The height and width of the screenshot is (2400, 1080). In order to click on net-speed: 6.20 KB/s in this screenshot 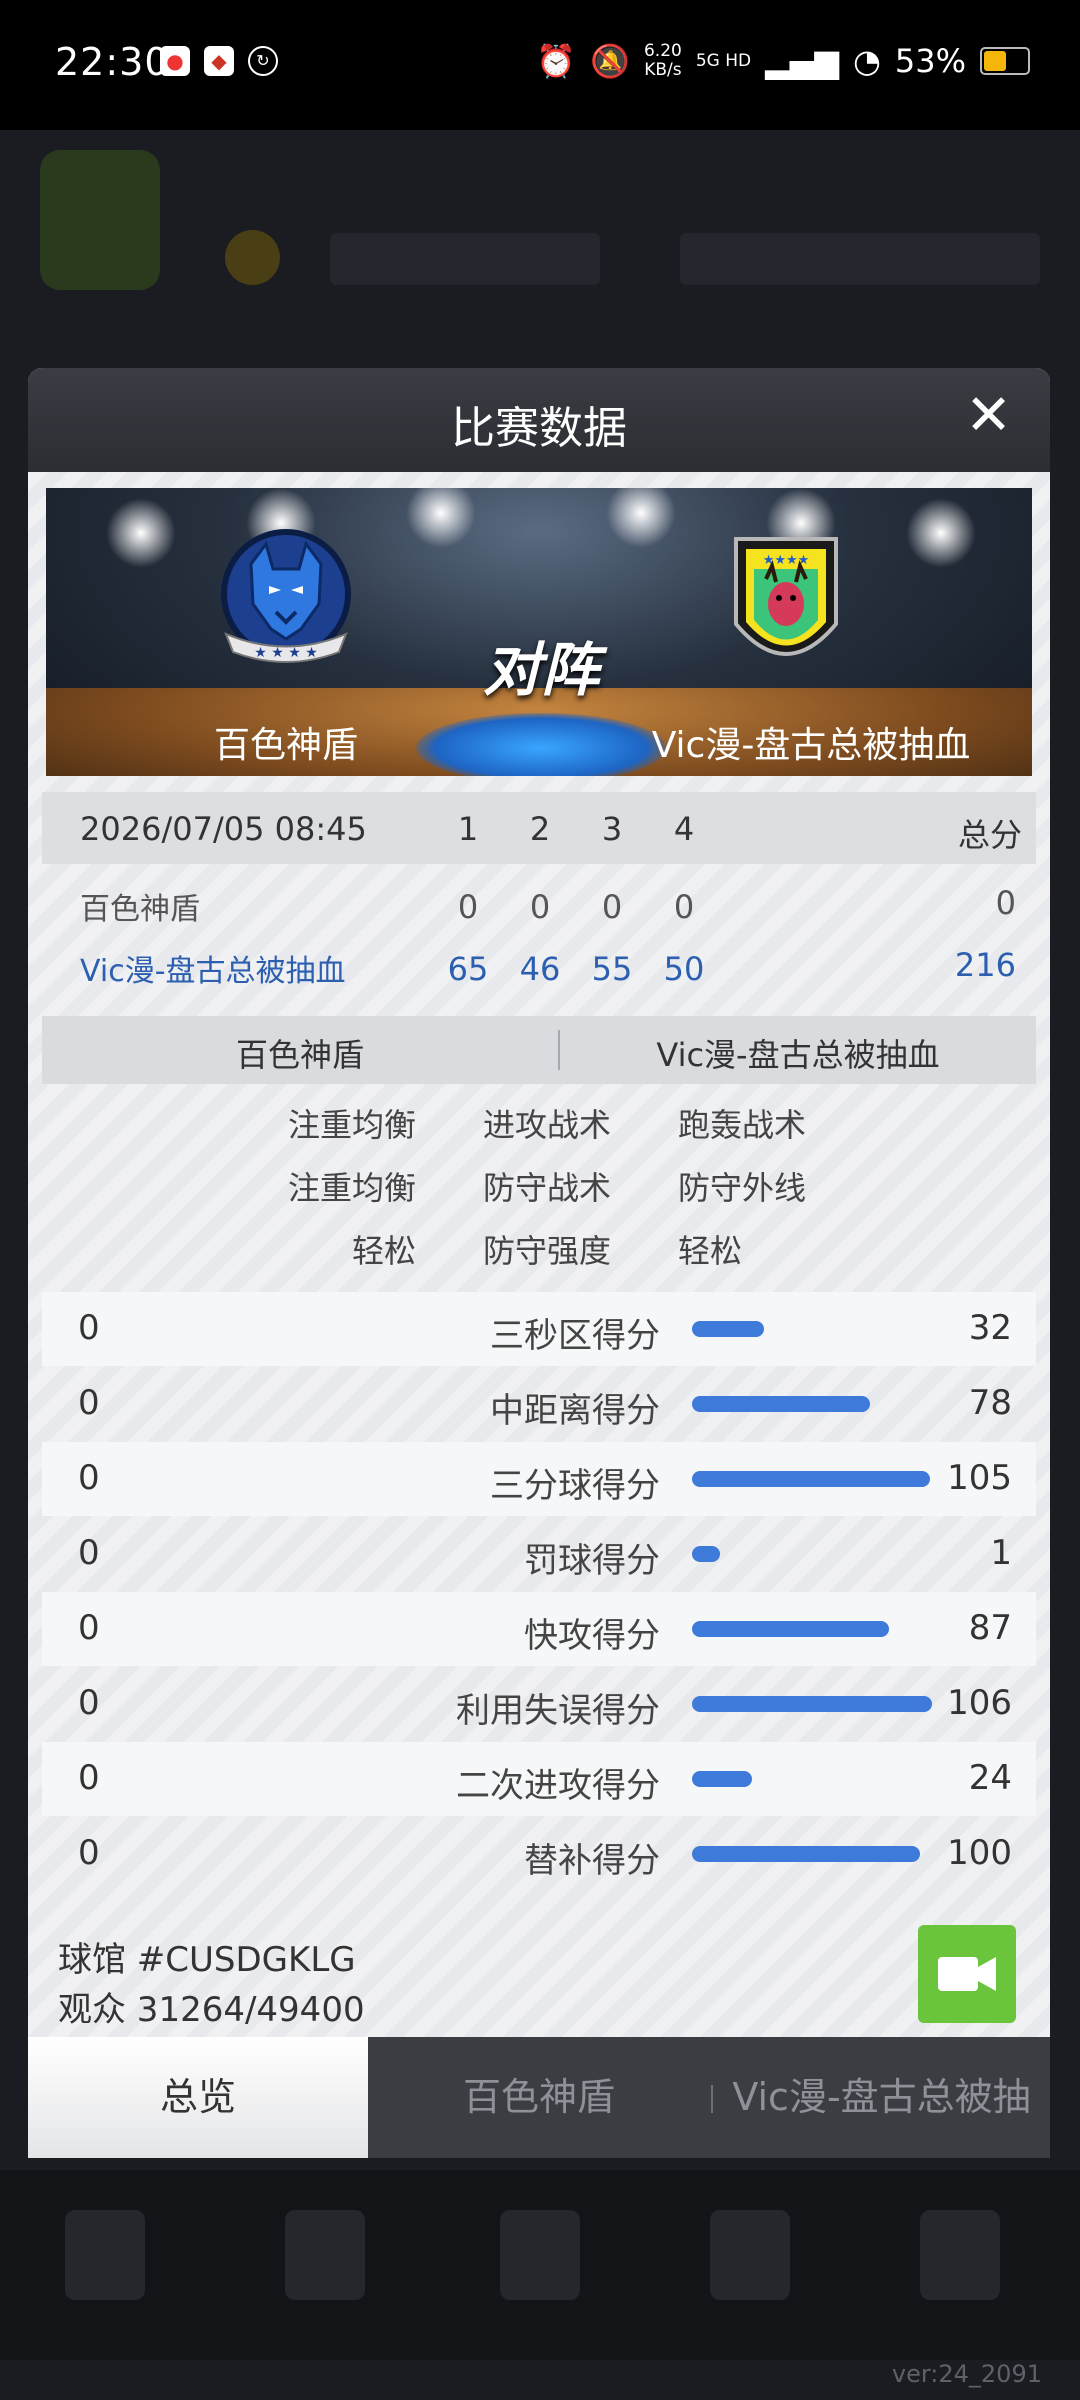, I will do `click(663, 61)`.